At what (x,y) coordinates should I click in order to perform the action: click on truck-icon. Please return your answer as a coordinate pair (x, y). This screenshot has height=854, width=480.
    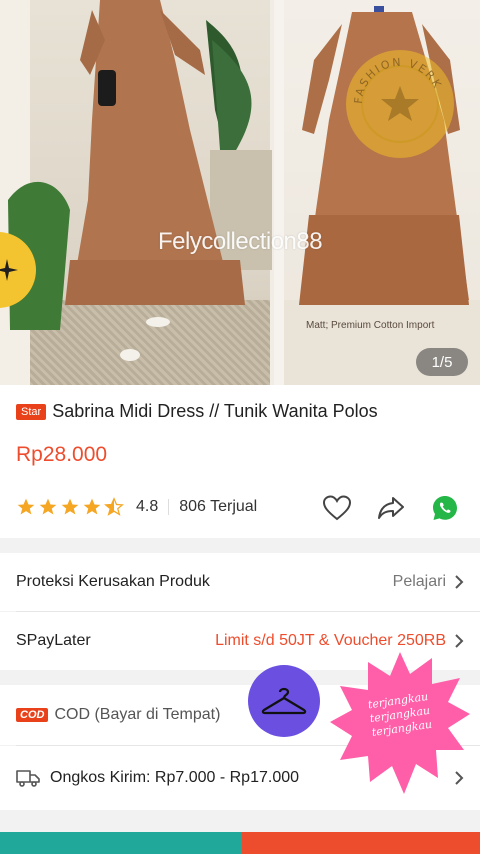
    Looking at the image, I should click on (28, 778).